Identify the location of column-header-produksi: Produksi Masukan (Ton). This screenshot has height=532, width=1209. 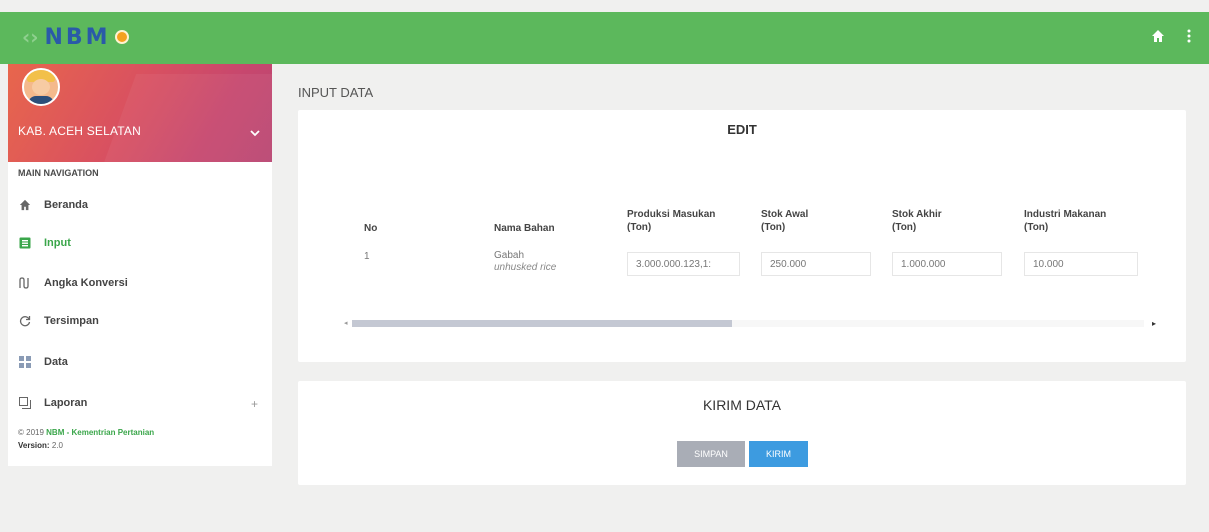
(671, 221).